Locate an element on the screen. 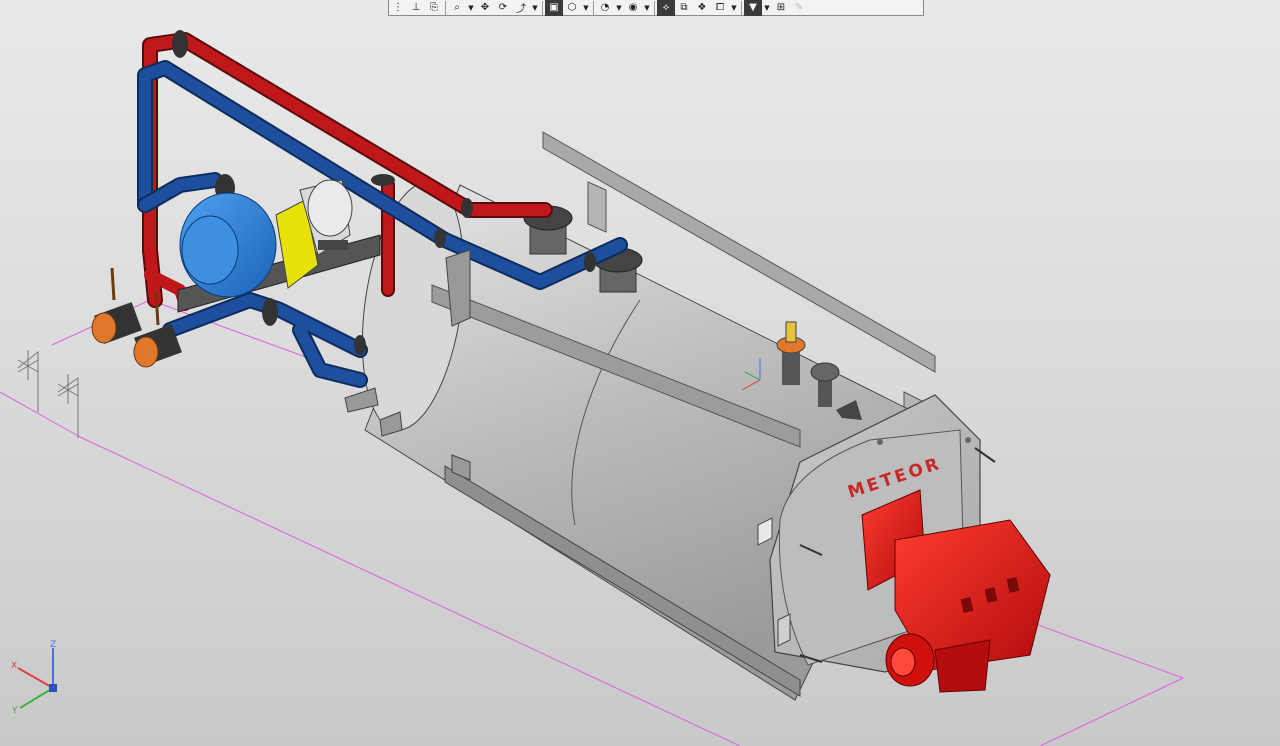 This screenshot has height=746, width=1280. circulation-pump is located at coordinates (279, 246).